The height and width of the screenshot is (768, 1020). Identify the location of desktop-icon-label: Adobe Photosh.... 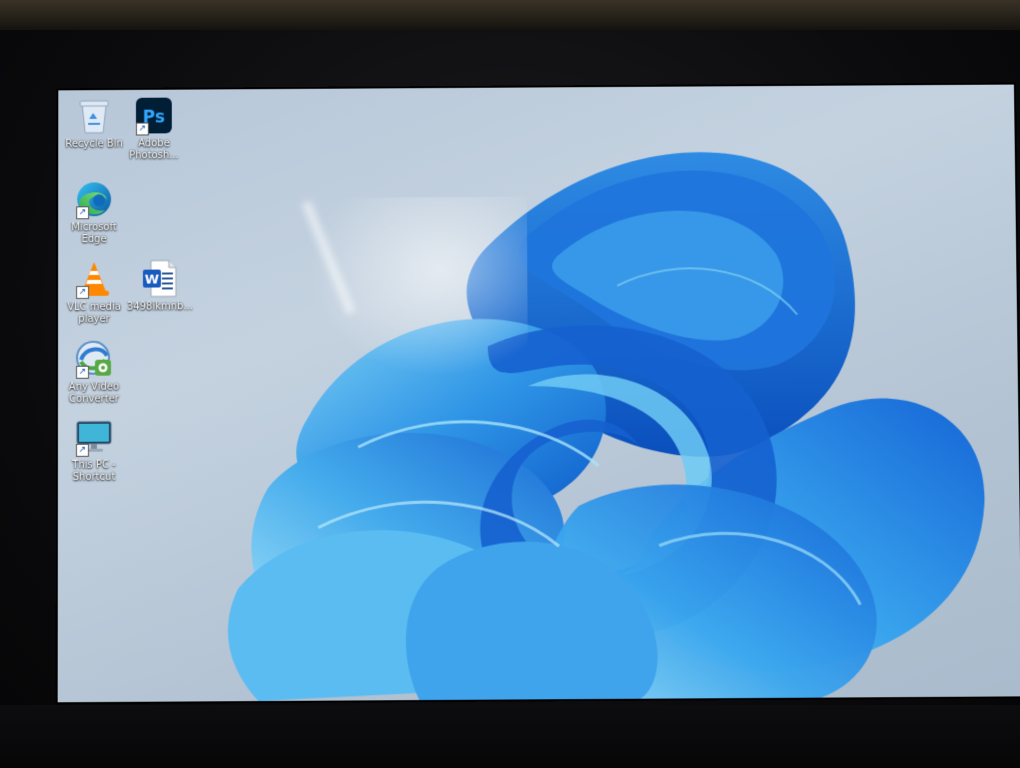
(154, 150).